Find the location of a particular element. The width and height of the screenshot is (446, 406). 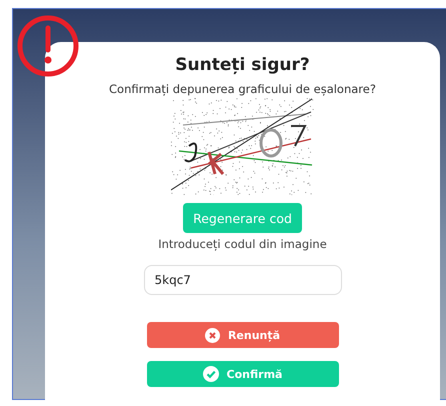

dialog-title: Sunteți sigur? is located at coordinates (242, 65).